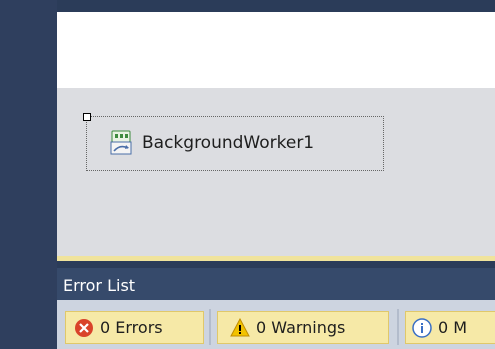 The width and height of the screenshot is (495, 349). I want to click on error-list-header: Error List, so click(276, 284).